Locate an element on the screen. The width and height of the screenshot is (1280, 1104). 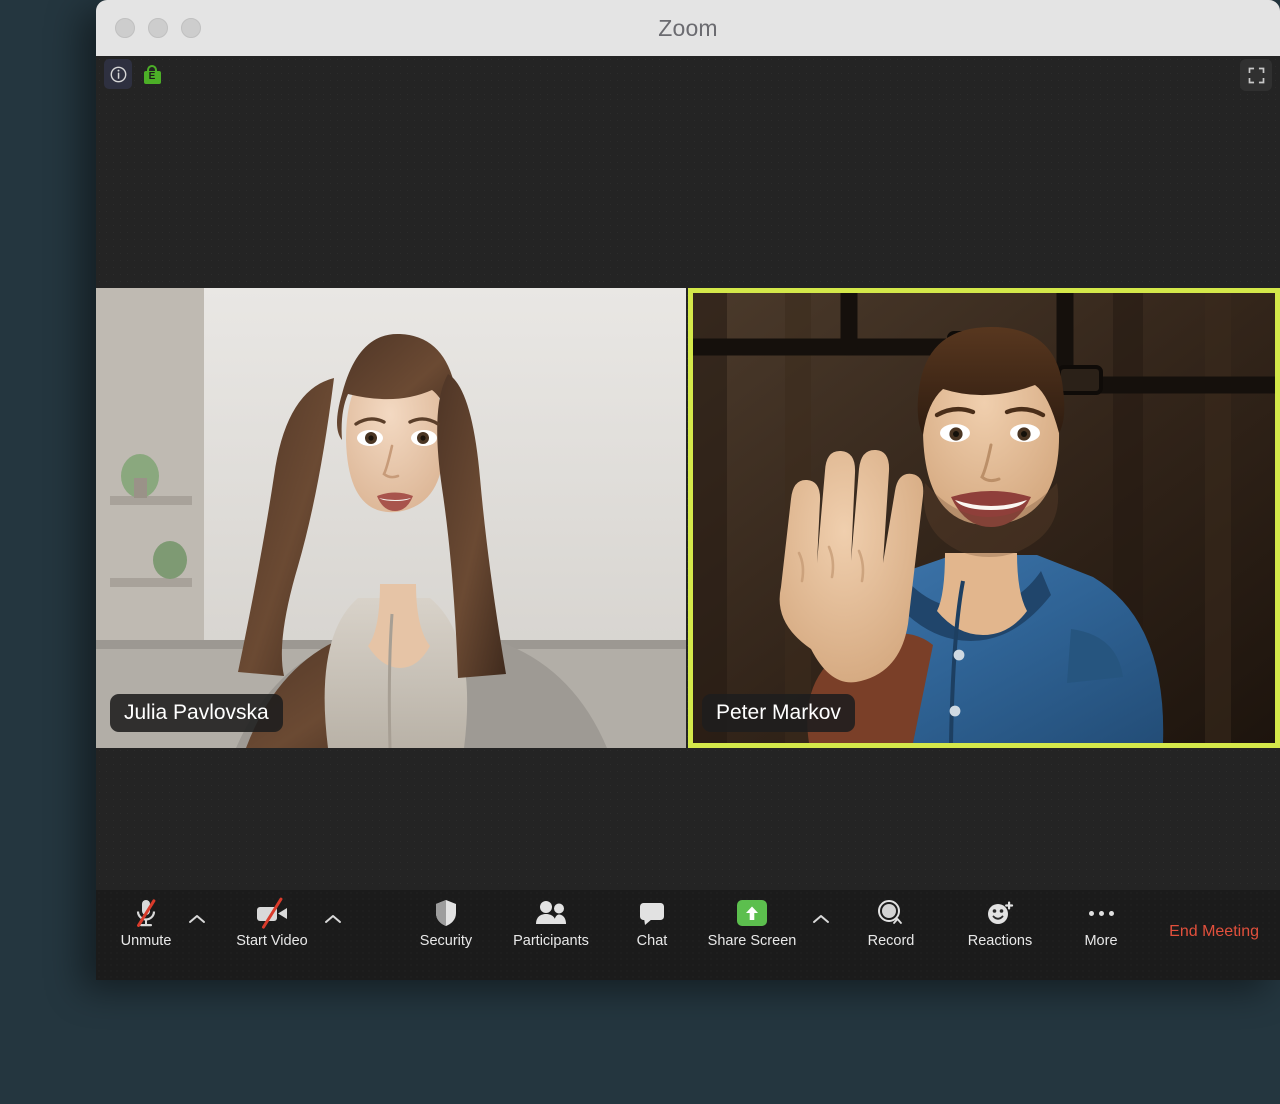
share-screen-icon is located at coordinates (752, 913).